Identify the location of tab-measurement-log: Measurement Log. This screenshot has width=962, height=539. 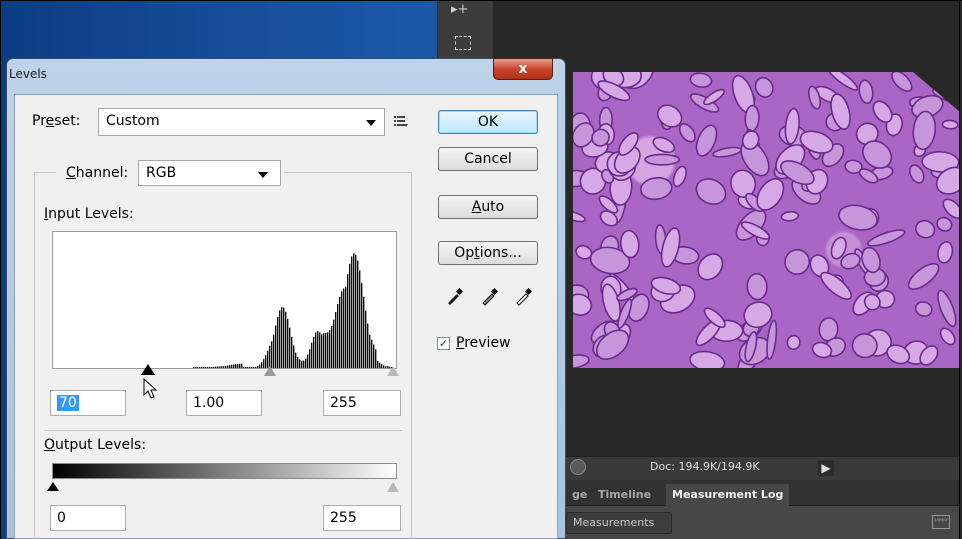
(728, 495).